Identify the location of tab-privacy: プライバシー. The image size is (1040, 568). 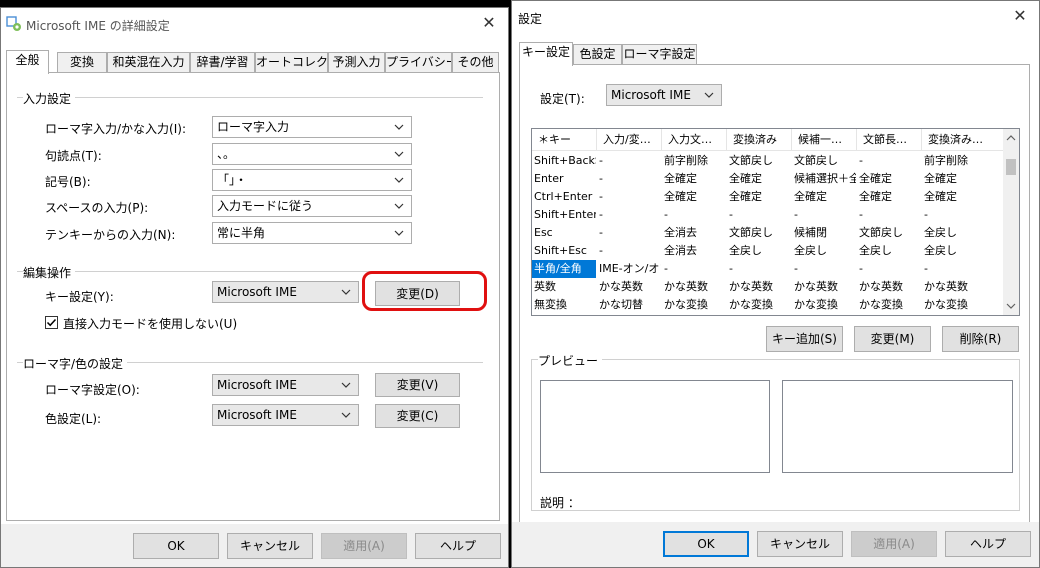
(418, 62).